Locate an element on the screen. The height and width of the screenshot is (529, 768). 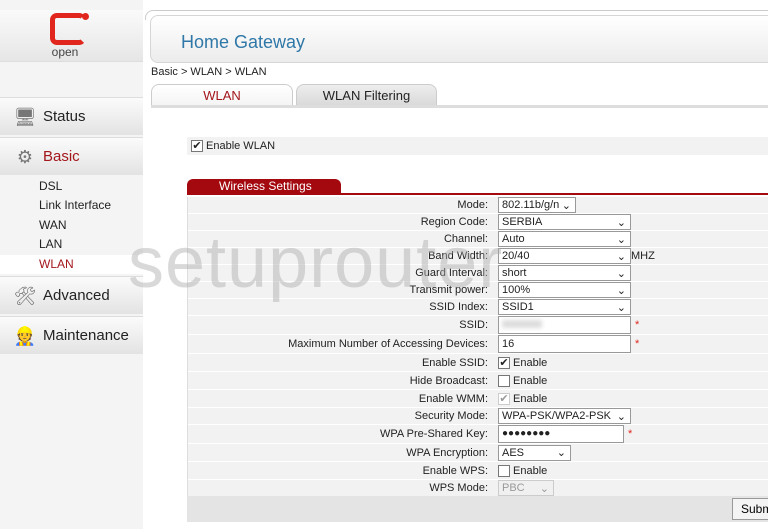
ssid-label: SSID: is located at coordinates (473, 325).